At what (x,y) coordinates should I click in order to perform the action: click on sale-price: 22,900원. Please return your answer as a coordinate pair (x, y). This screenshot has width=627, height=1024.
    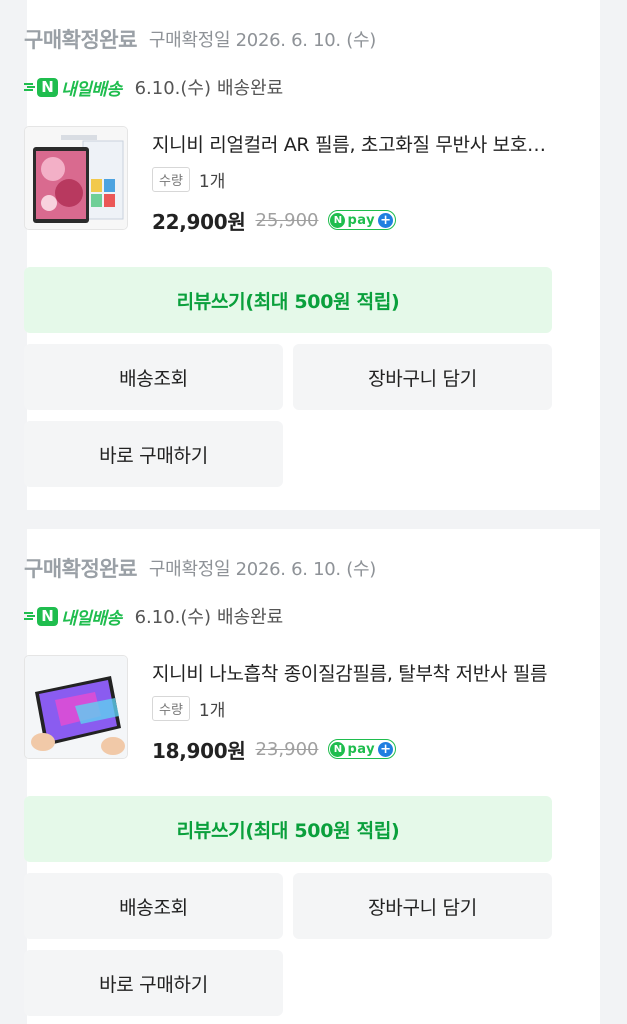
    Looking at the image, I should click on (199, 221).